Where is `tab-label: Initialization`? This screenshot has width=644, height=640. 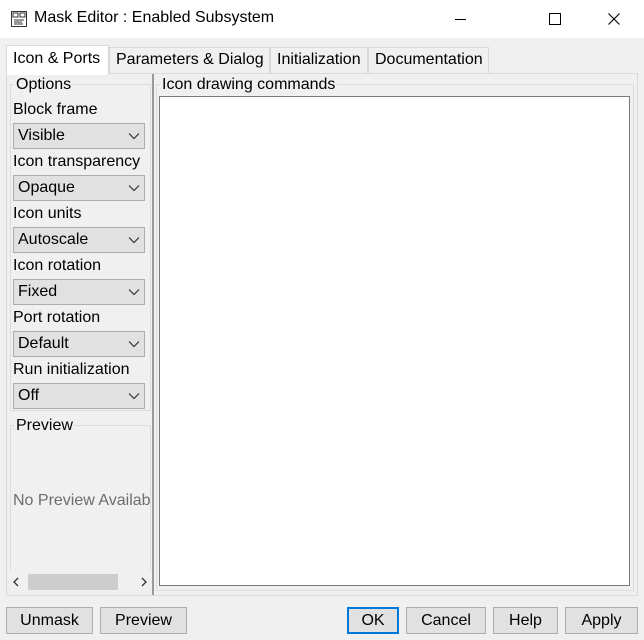 tab-label: Initialization is located at coordinates (319, 59).